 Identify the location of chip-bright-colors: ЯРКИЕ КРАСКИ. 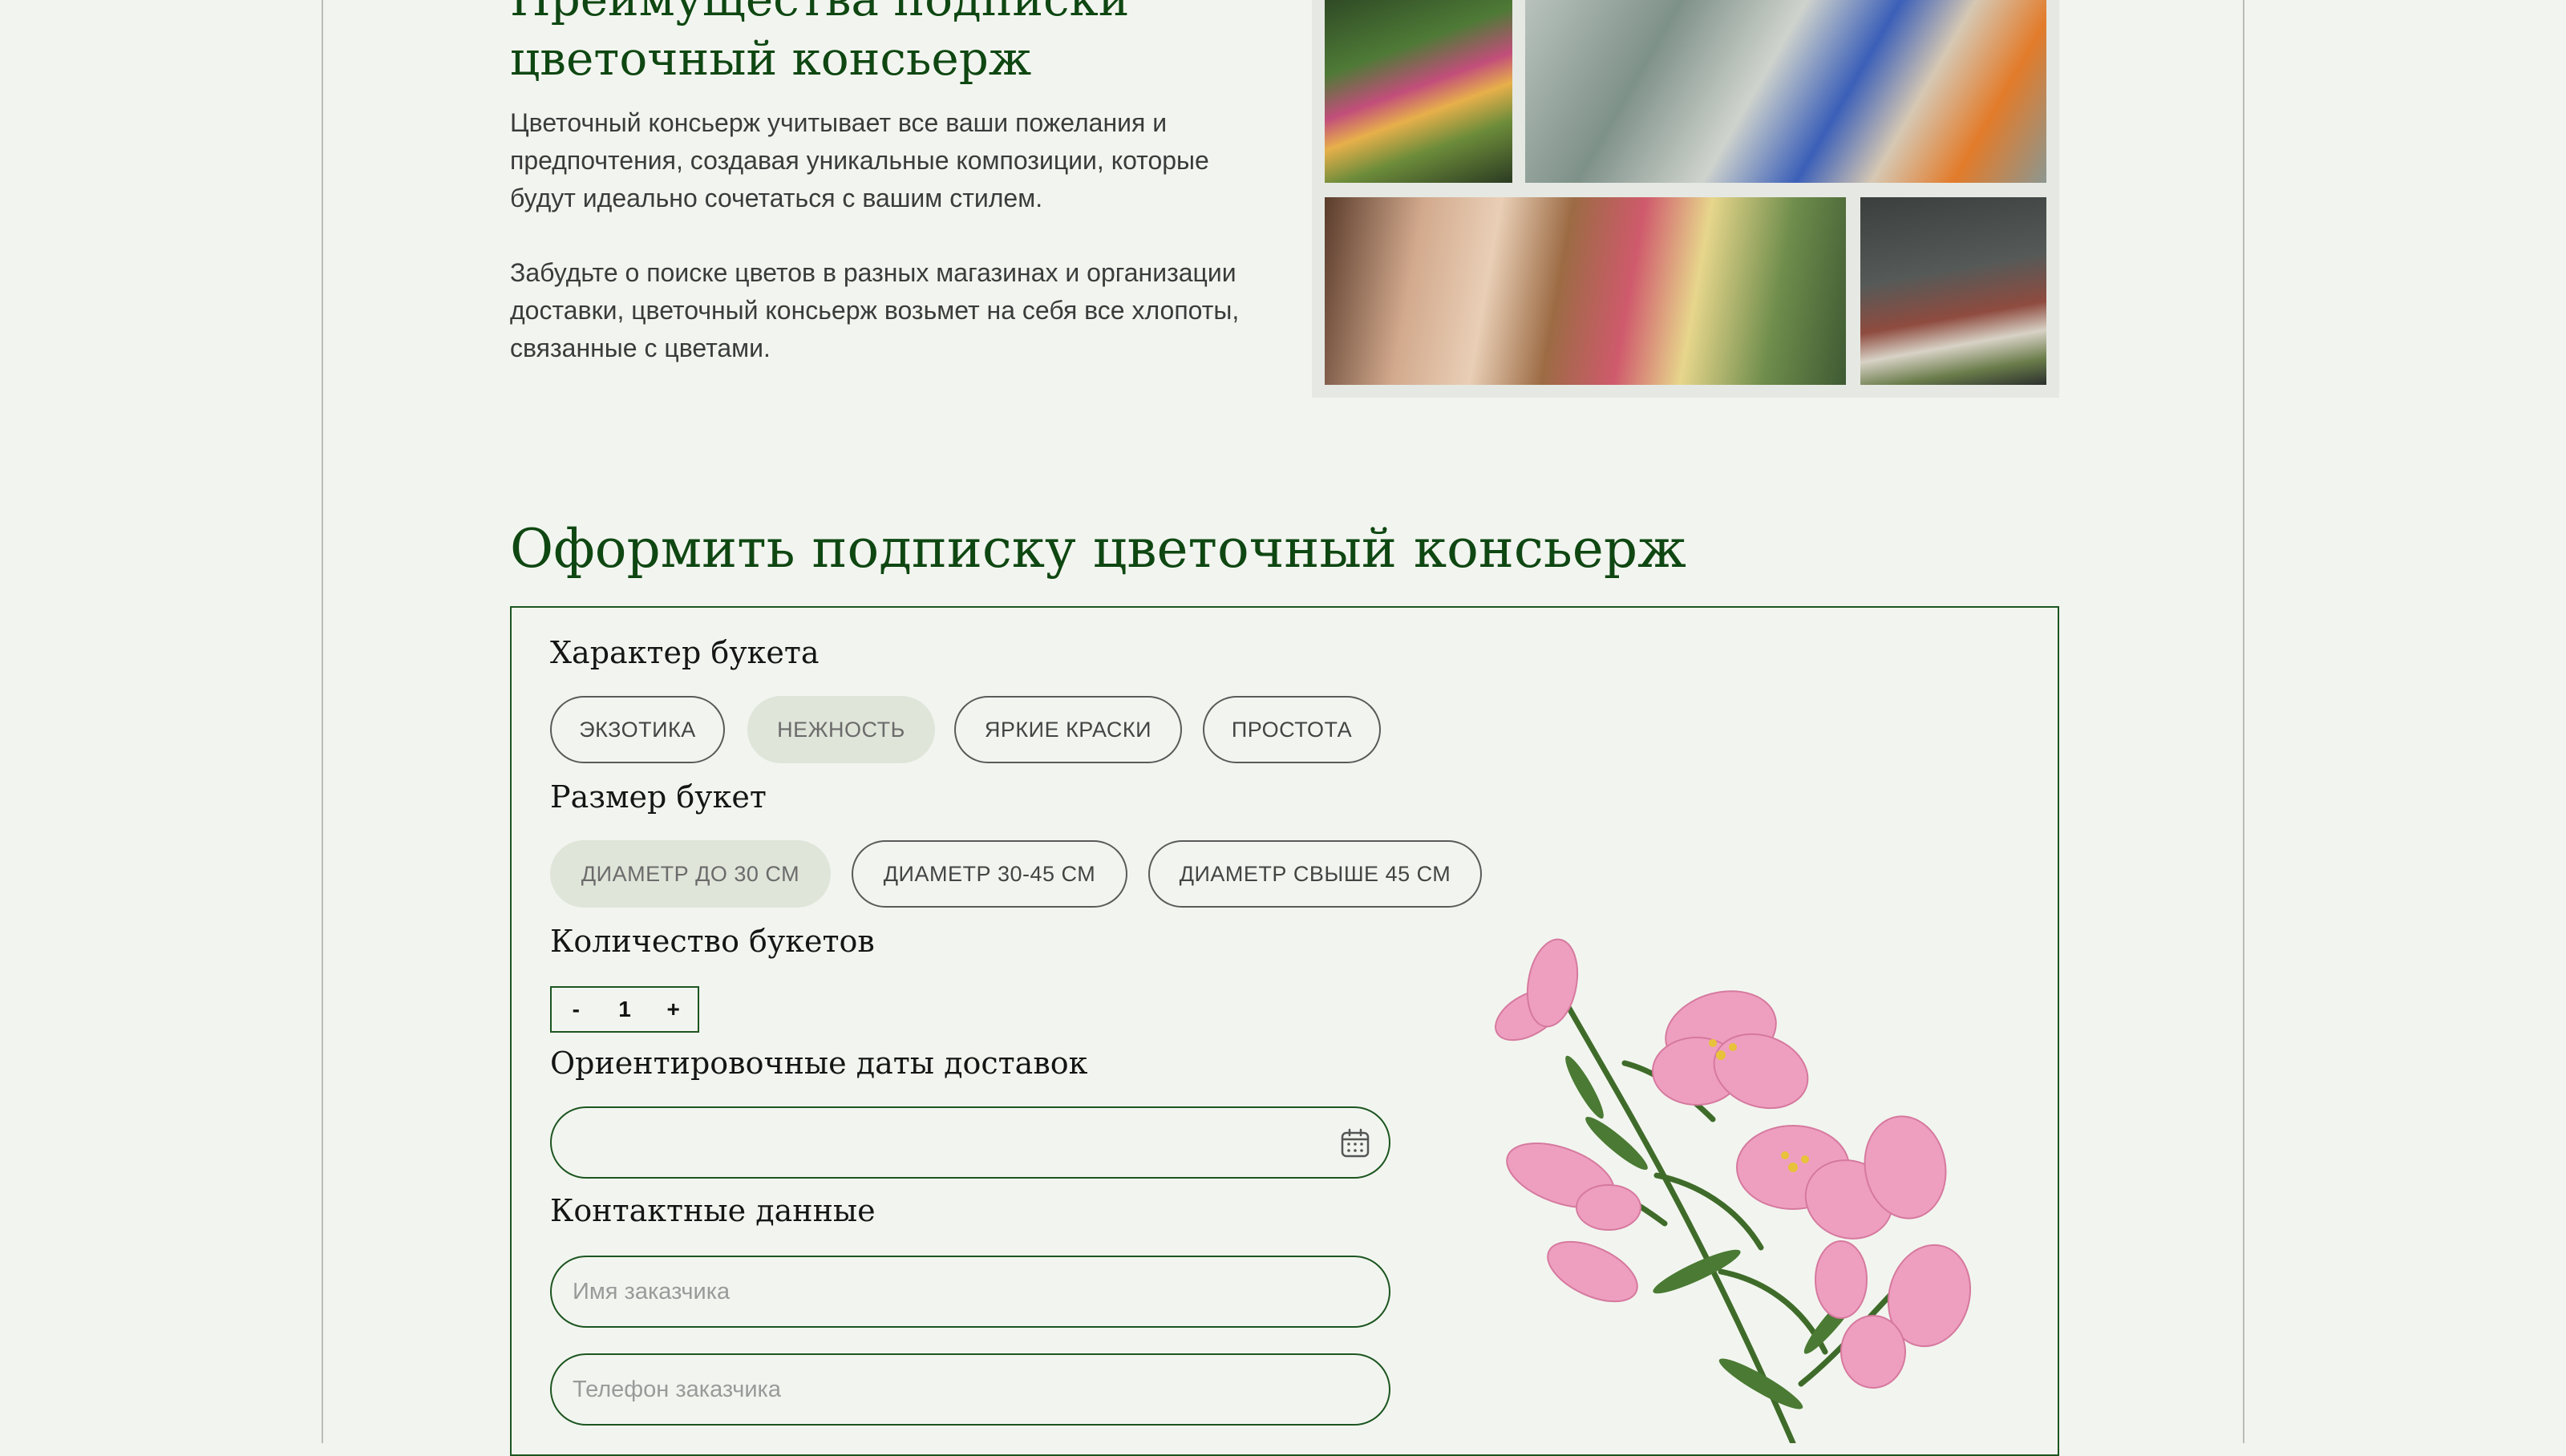
(1068, 730).